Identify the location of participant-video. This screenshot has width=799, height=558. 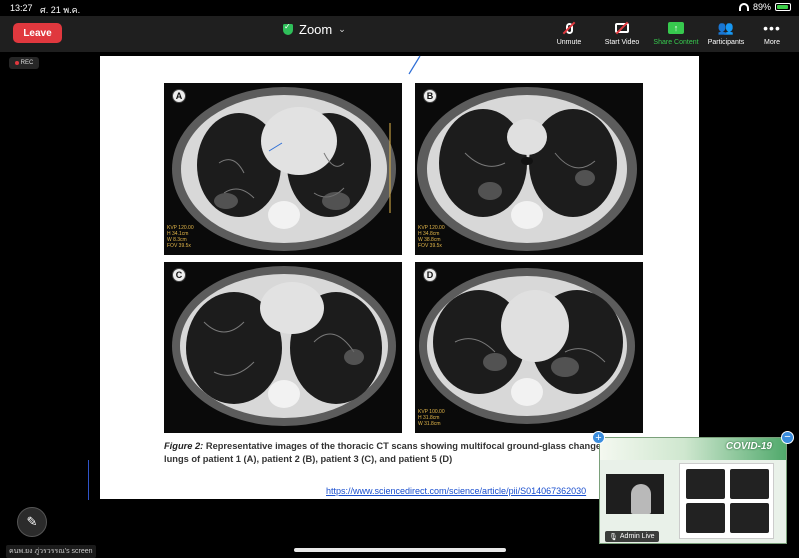
(635, 494).